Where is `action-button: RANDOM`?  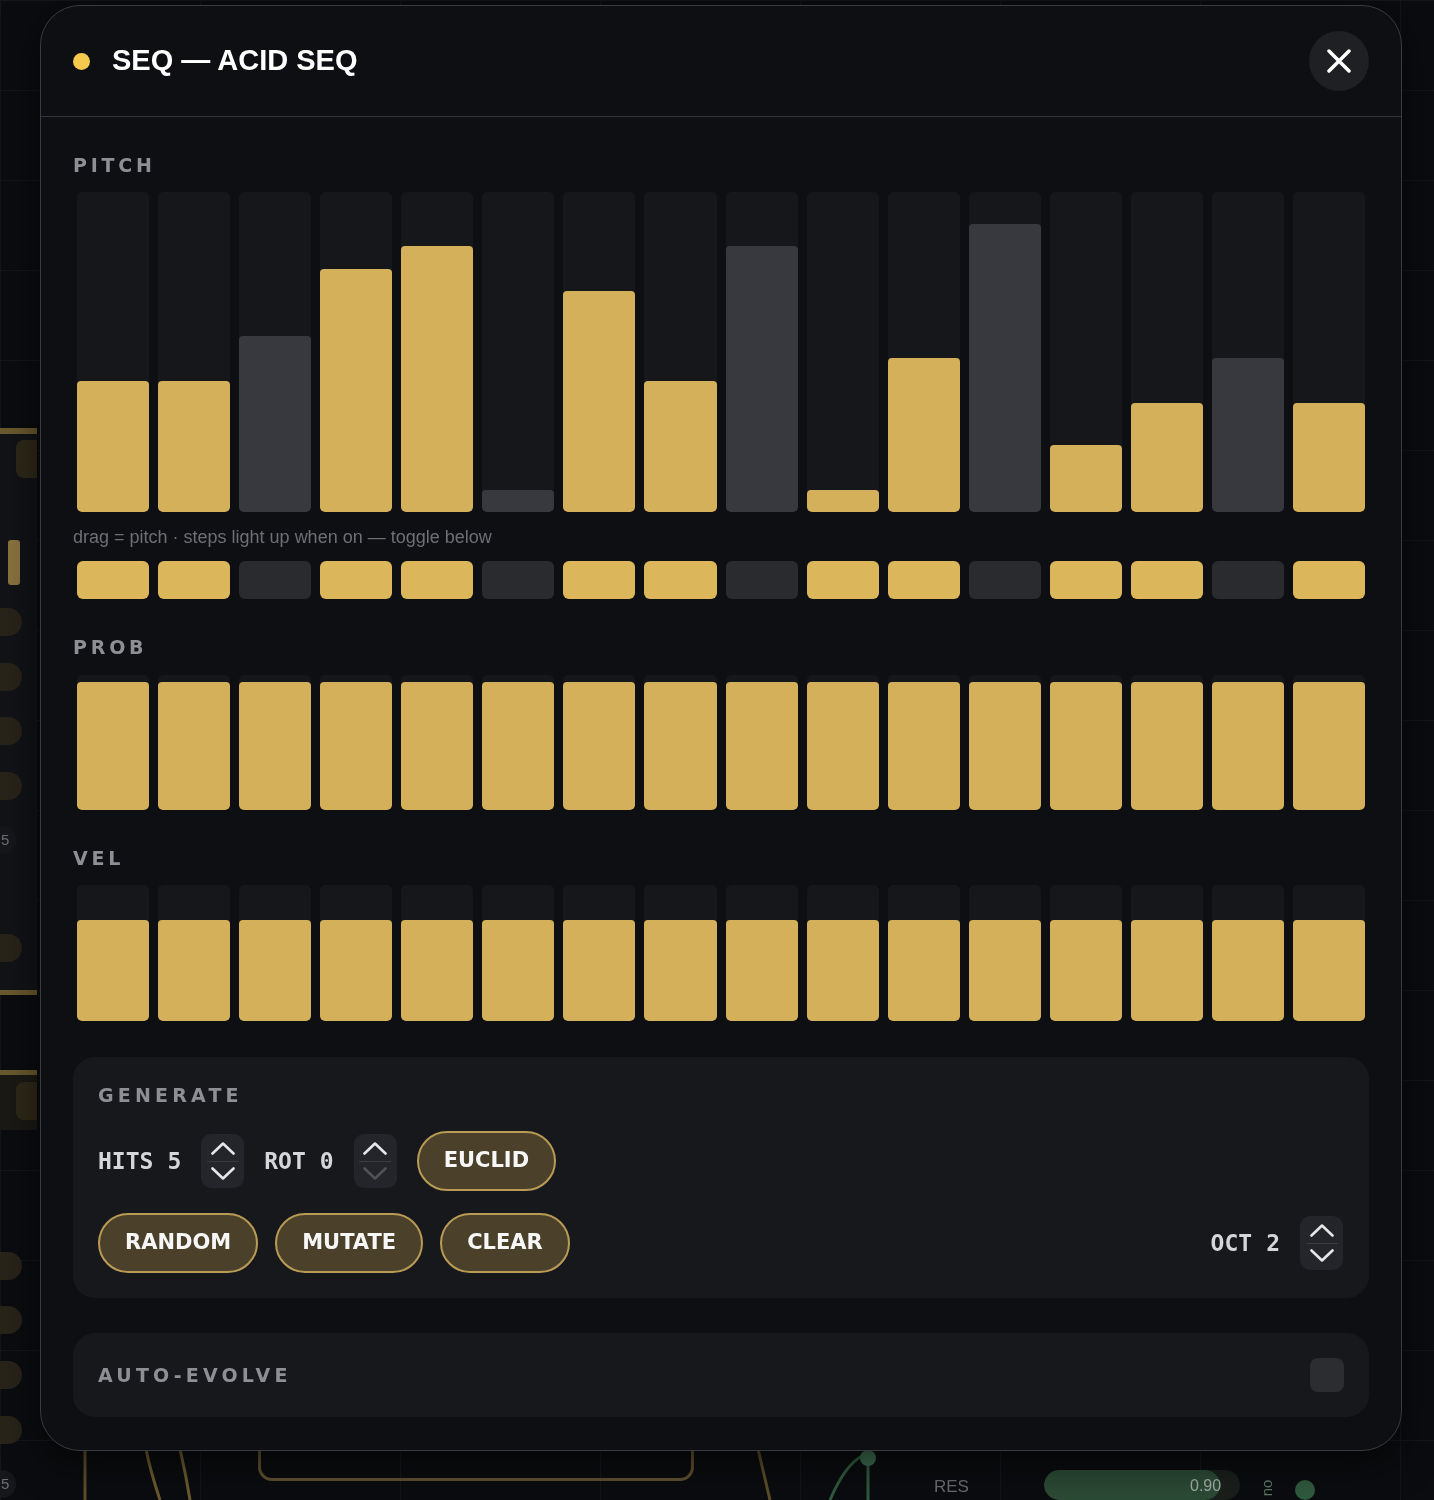 action-button: RANDOM is located at coordinates (178, 1243).